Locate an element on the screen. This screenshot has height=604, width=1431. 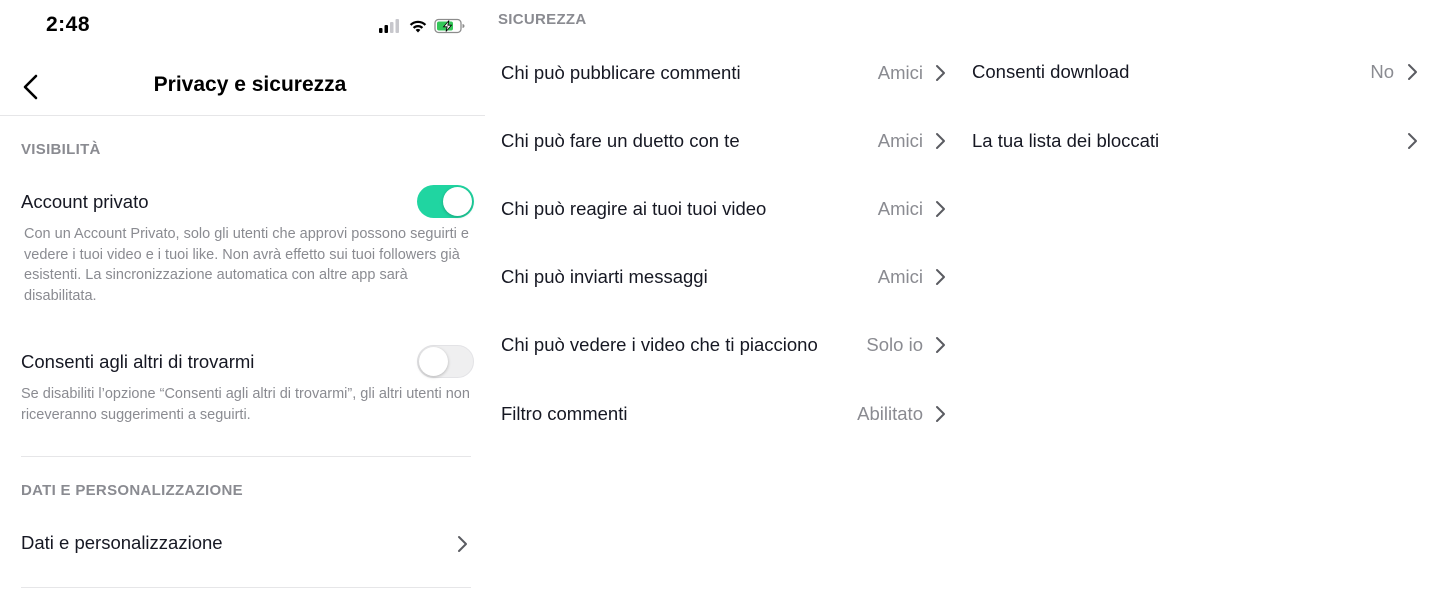
allow-download-label: Consenti download is located at coordinates (1051, 71).